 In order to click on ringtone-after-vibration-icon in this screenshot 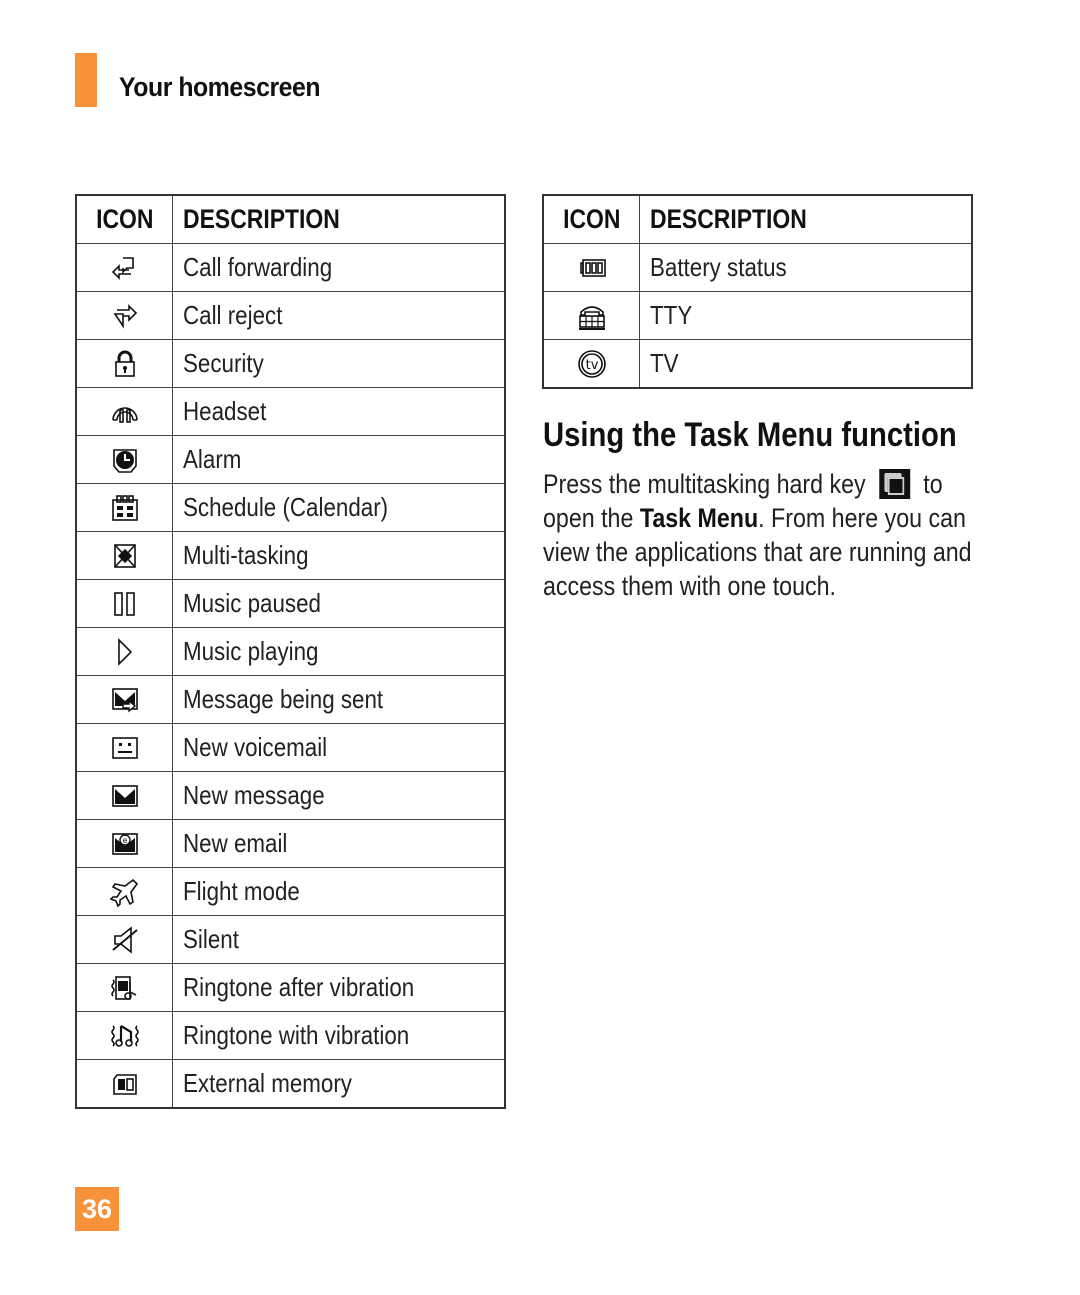, I will do `click(123, 987)`.